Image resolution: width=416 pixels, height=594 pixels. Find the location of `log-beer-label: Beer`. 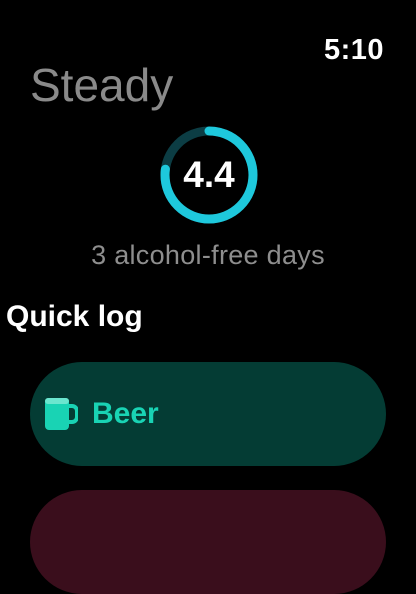

log-beer-label: Beer is located at coordinates (125, 413).